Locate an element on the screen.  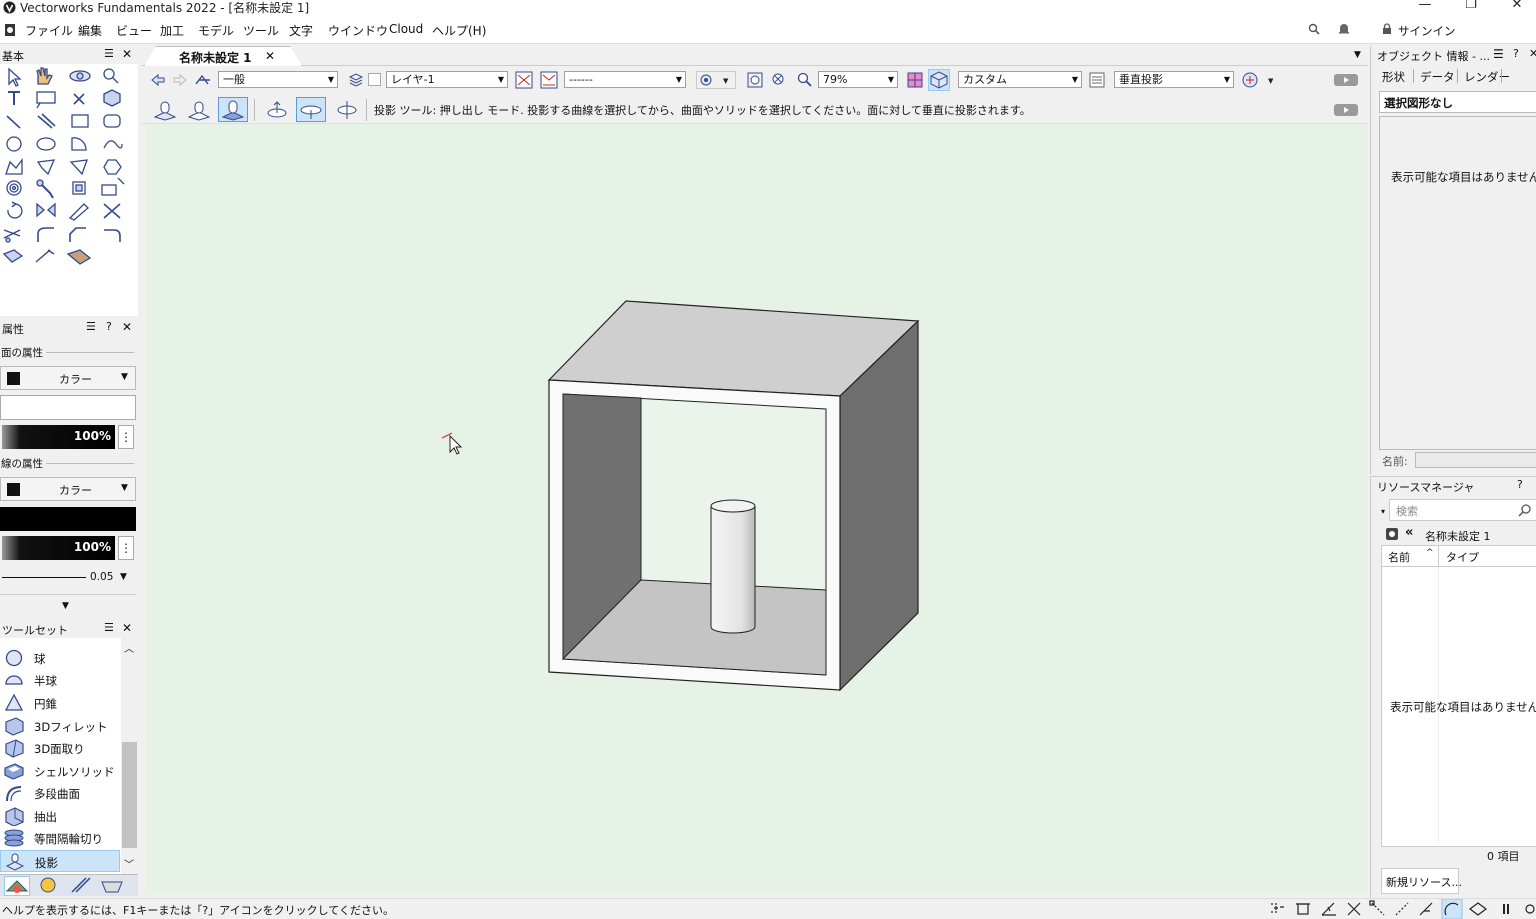
resource-file-label: 名称未設定 1 is located at coordinates (1458, 536).